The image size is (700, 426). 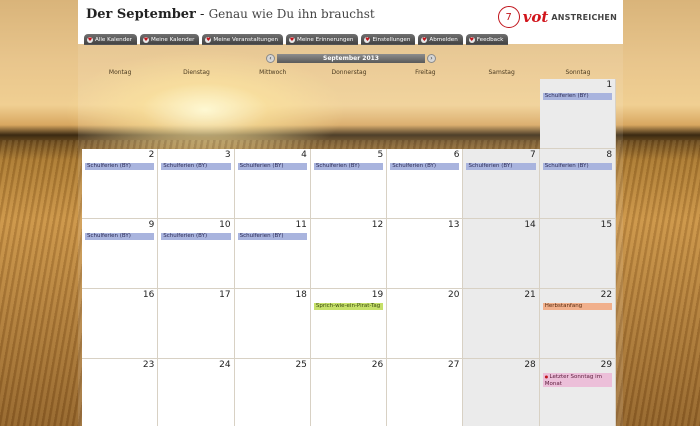 I want to click on tab-label: Abmelden, so click(x=443, y=39).